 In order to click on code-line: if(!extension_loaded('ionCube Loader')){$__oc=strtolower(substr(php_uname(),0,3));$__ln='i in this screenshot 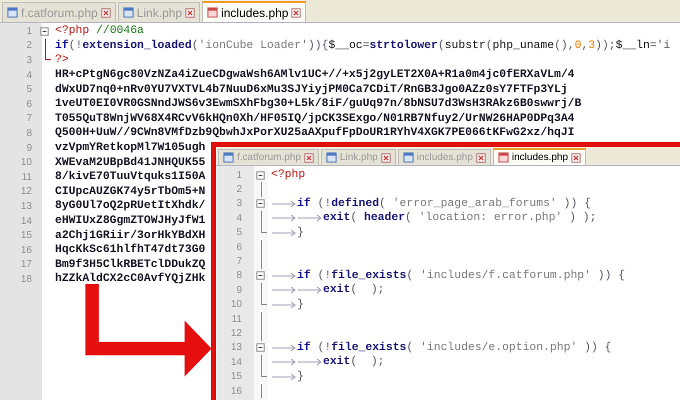, I will do `click(362, 46)`.